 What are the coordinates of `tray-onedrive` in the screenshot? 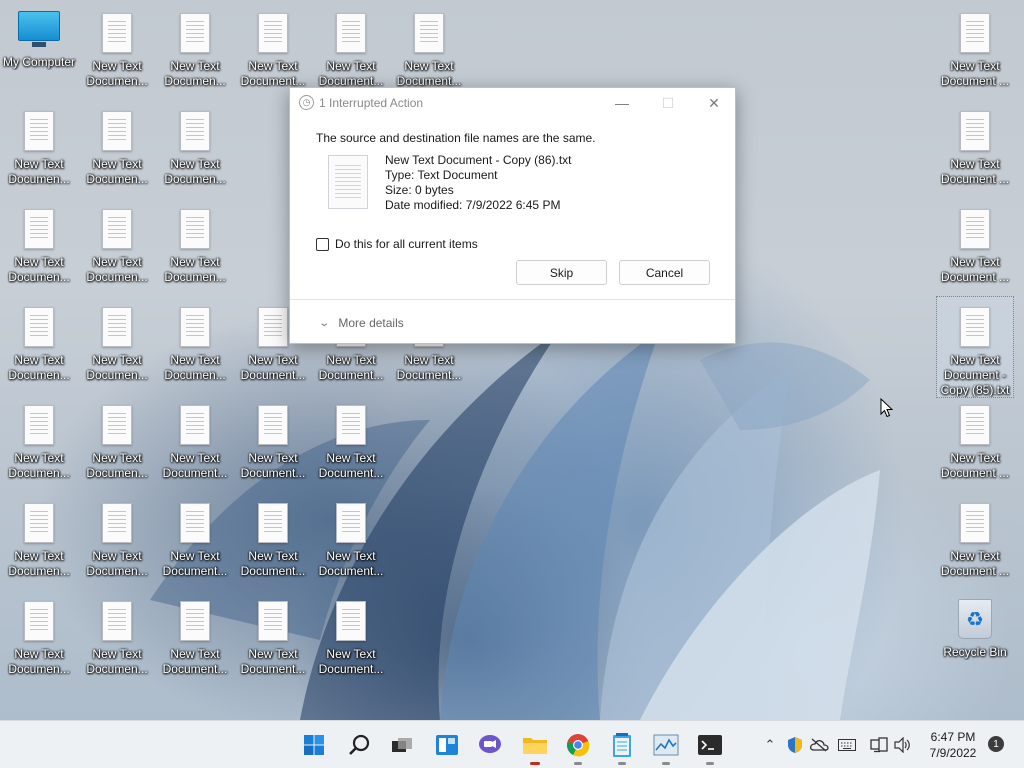 It's located at (819, 745).